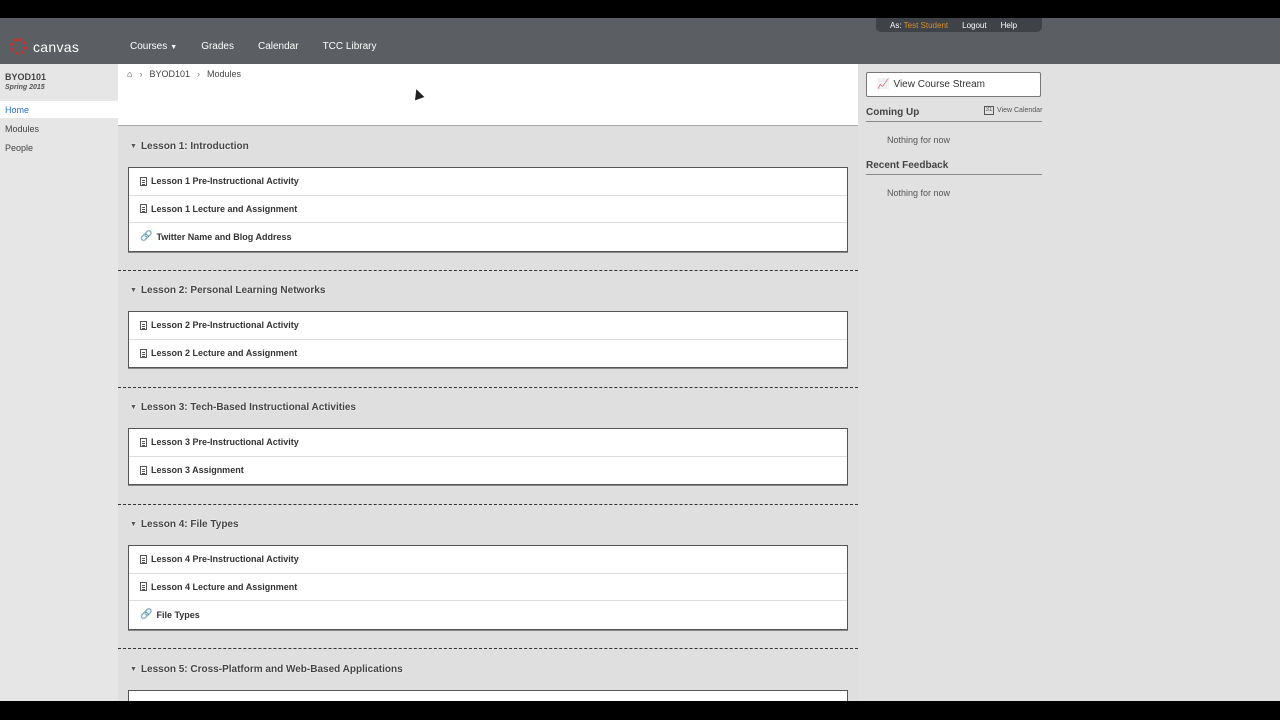  What do you see at coordinates (129, 74) in the screenshot?
I see `home-icon: ⌂` at bounding box center [129, 74].